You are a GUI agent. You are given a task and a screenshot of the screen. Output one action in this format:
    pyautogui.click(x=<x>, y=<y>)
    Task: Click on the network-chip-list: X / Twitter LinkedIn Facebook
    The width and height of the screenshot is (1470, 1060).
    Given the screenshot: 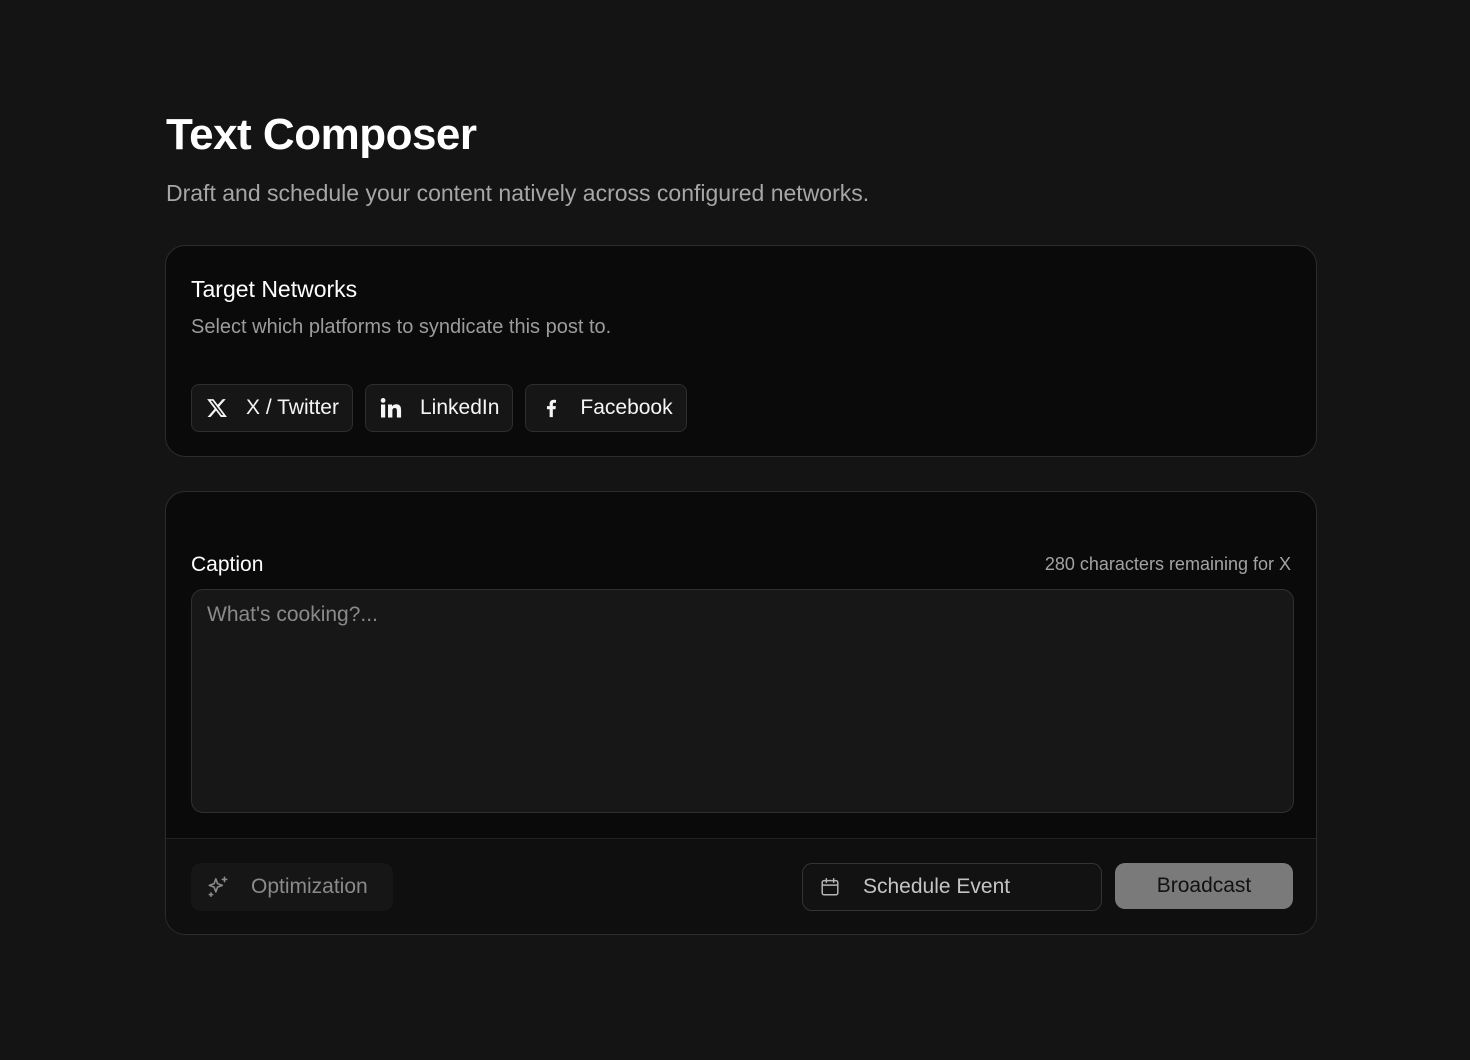 What is the action you would take?
    pyautogui.click(x=439, y=408)
    